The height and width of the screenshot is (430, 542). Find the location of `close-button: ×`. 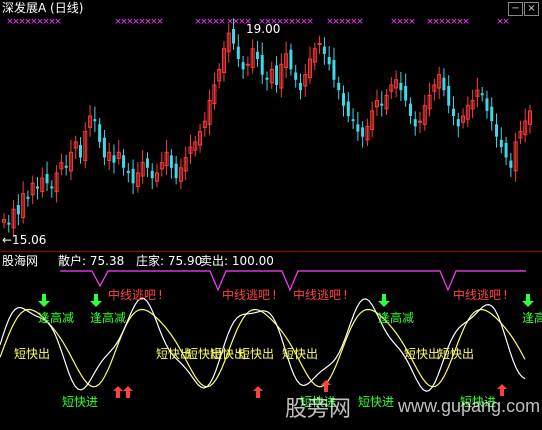

close-button: × is located at coordinates (531, 9).